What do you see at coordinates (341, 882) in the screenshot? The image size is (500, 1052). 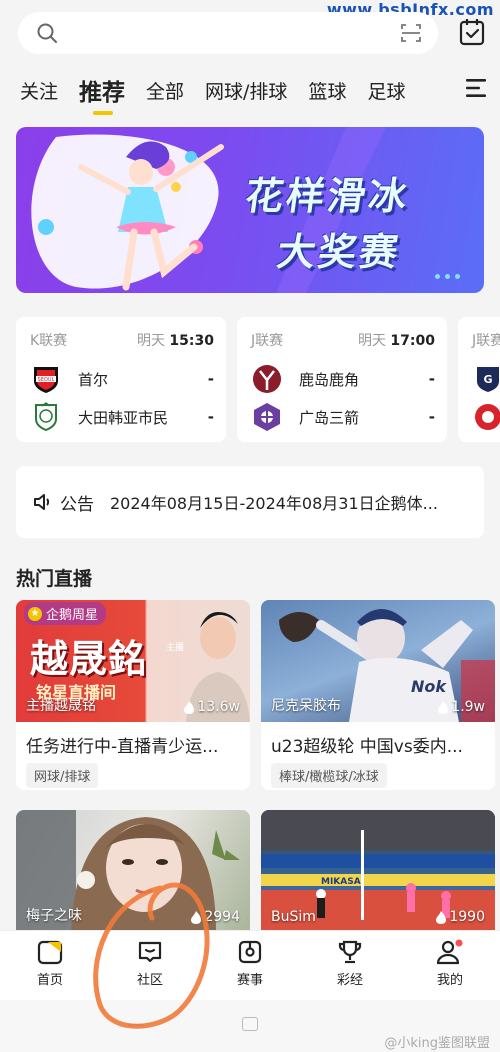 I see `court-board-text: MIKASA` at bounding box center [341, 882].